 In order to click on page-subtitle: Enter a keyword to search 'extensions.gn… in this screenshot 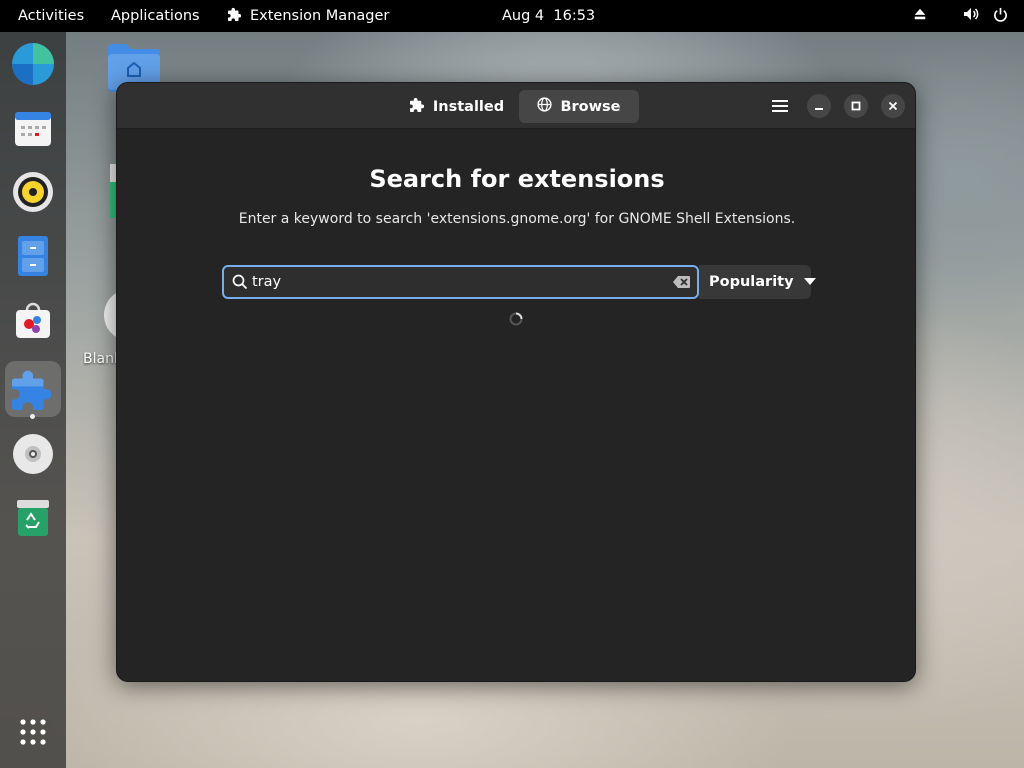, I will do `click(517, 219)`.